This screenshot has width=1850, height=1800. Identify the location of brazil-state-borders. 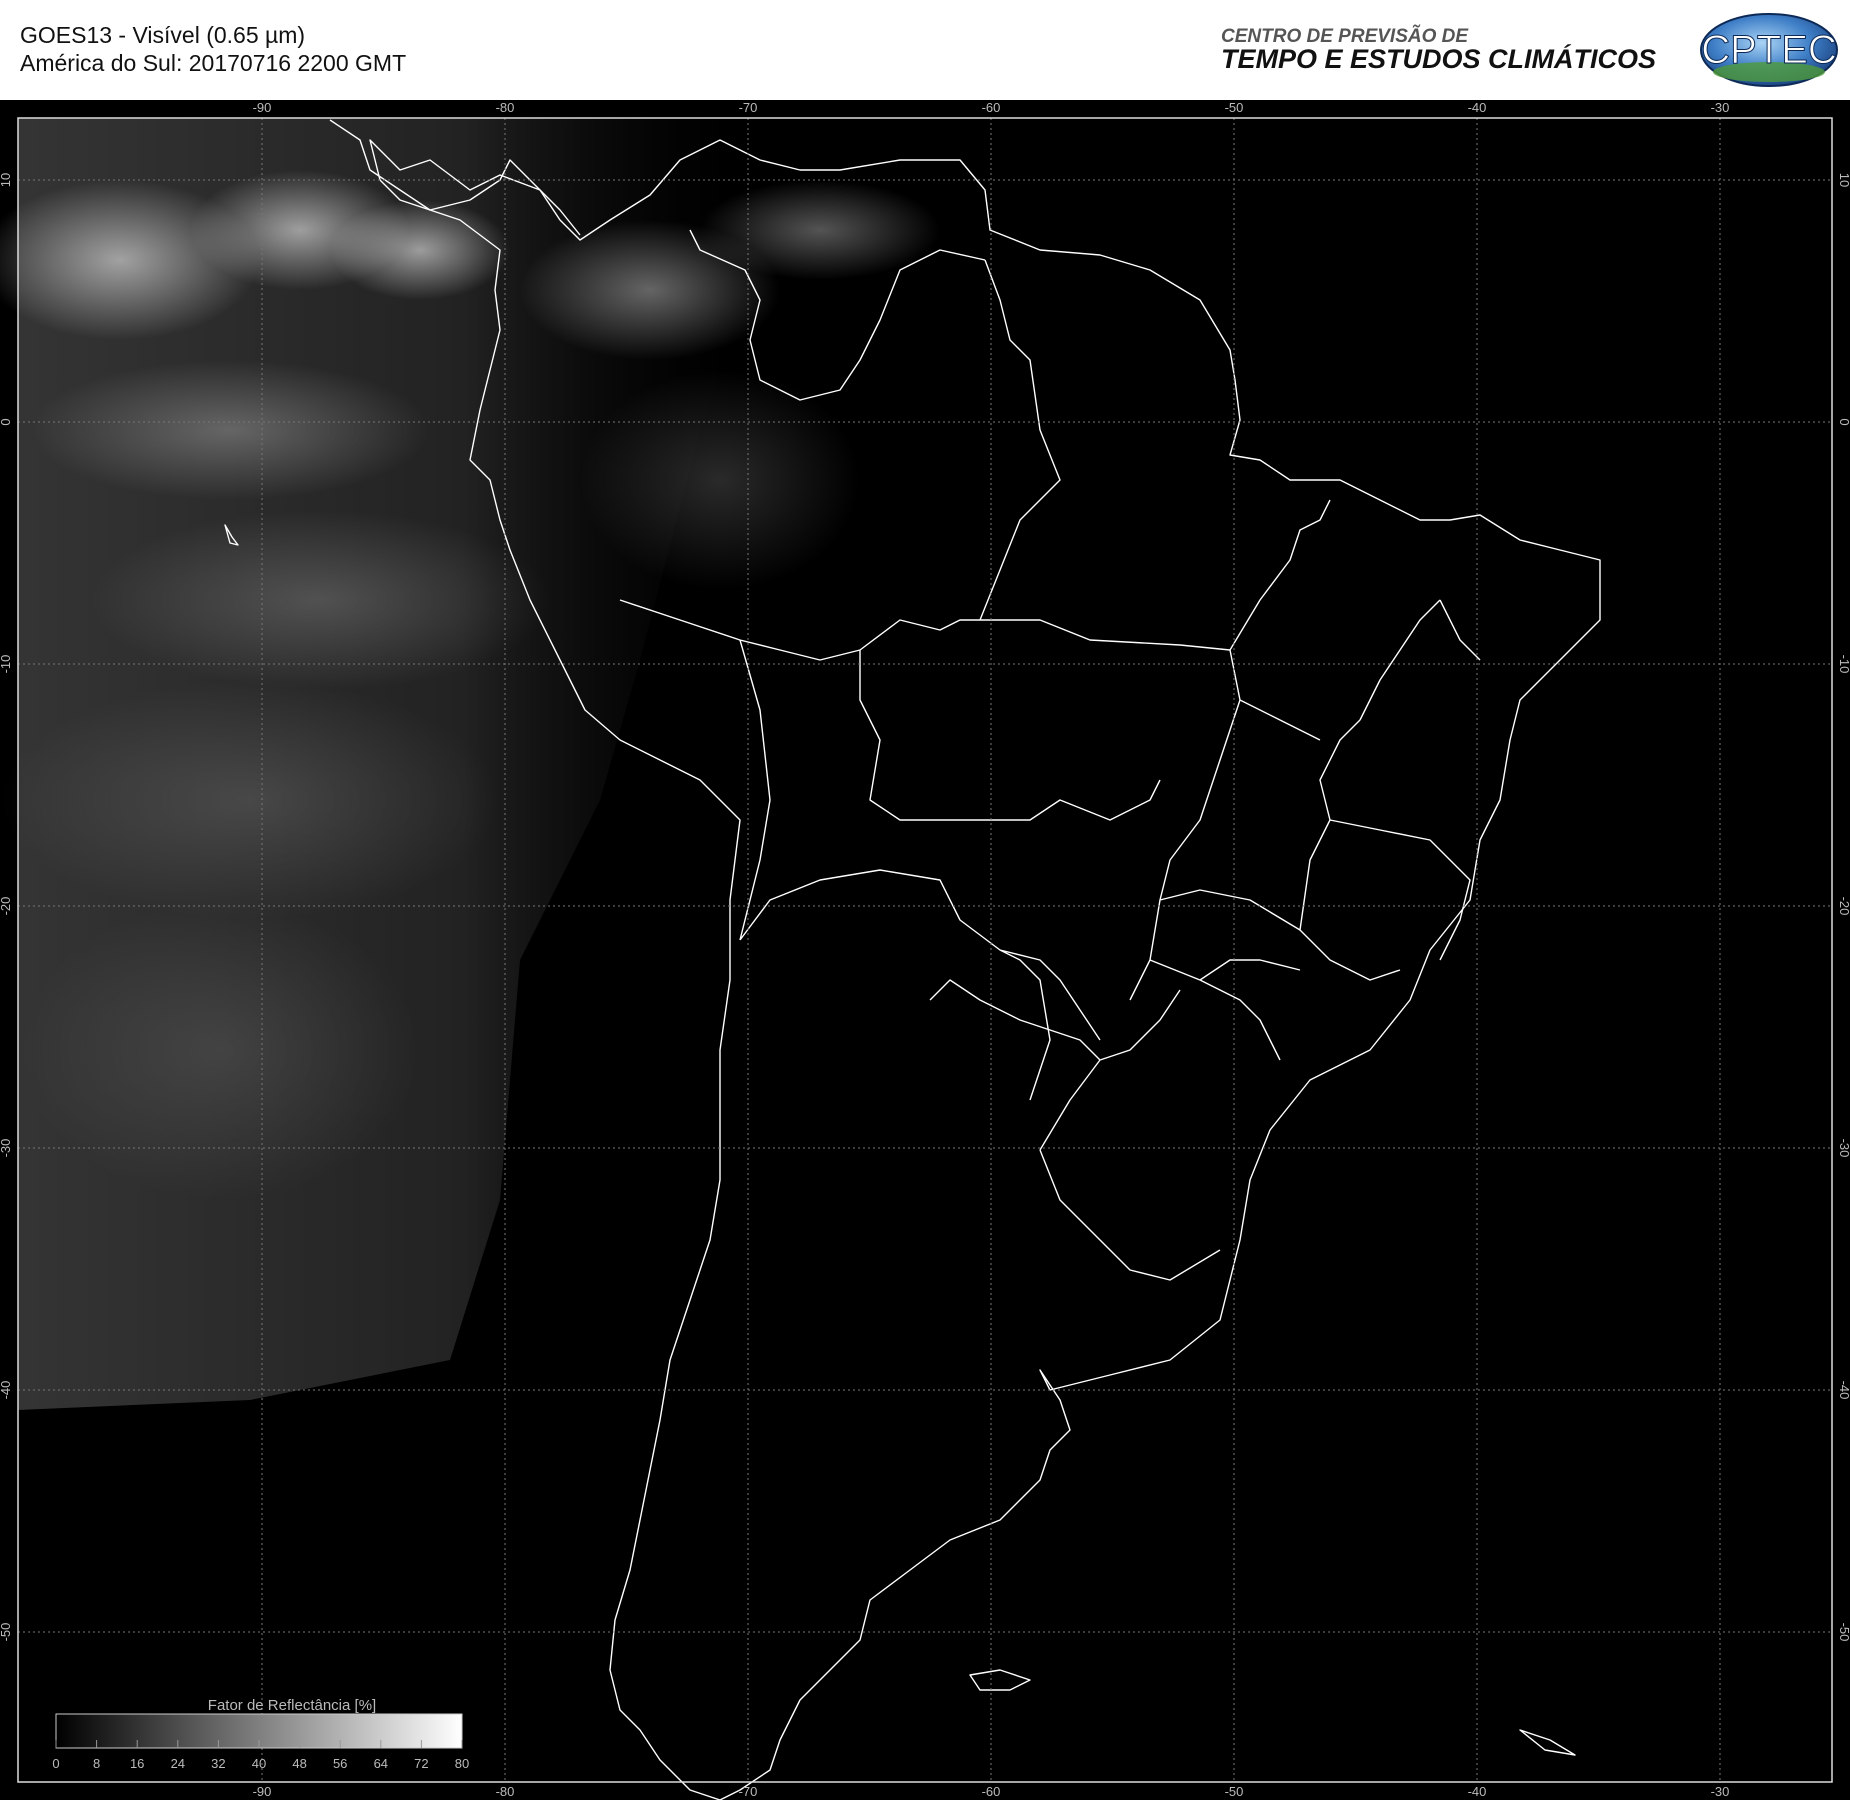
(1305, 780).